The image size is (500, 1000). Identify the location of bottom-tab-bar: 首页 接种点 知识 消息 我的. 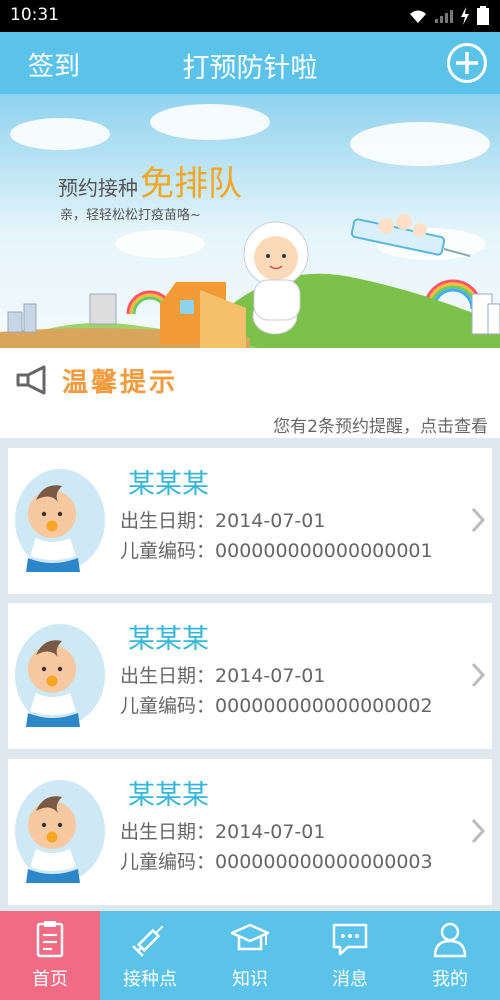
(250, 955).